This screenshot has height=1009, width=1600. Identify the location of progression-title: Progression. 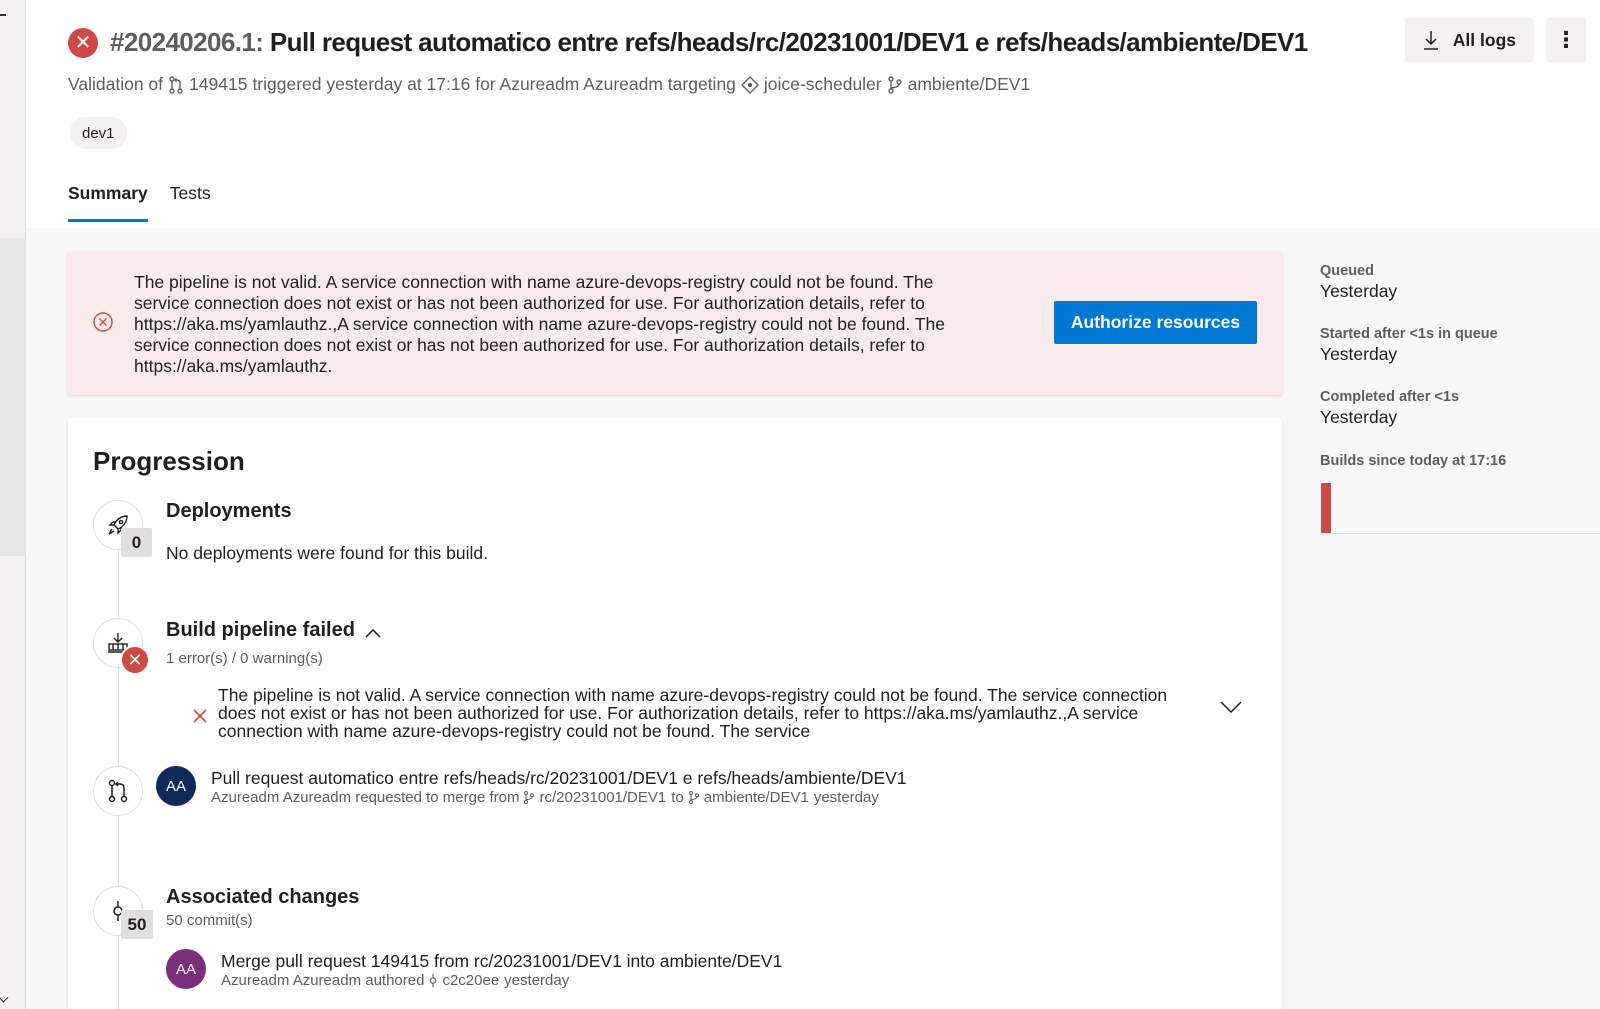
(169, 461).